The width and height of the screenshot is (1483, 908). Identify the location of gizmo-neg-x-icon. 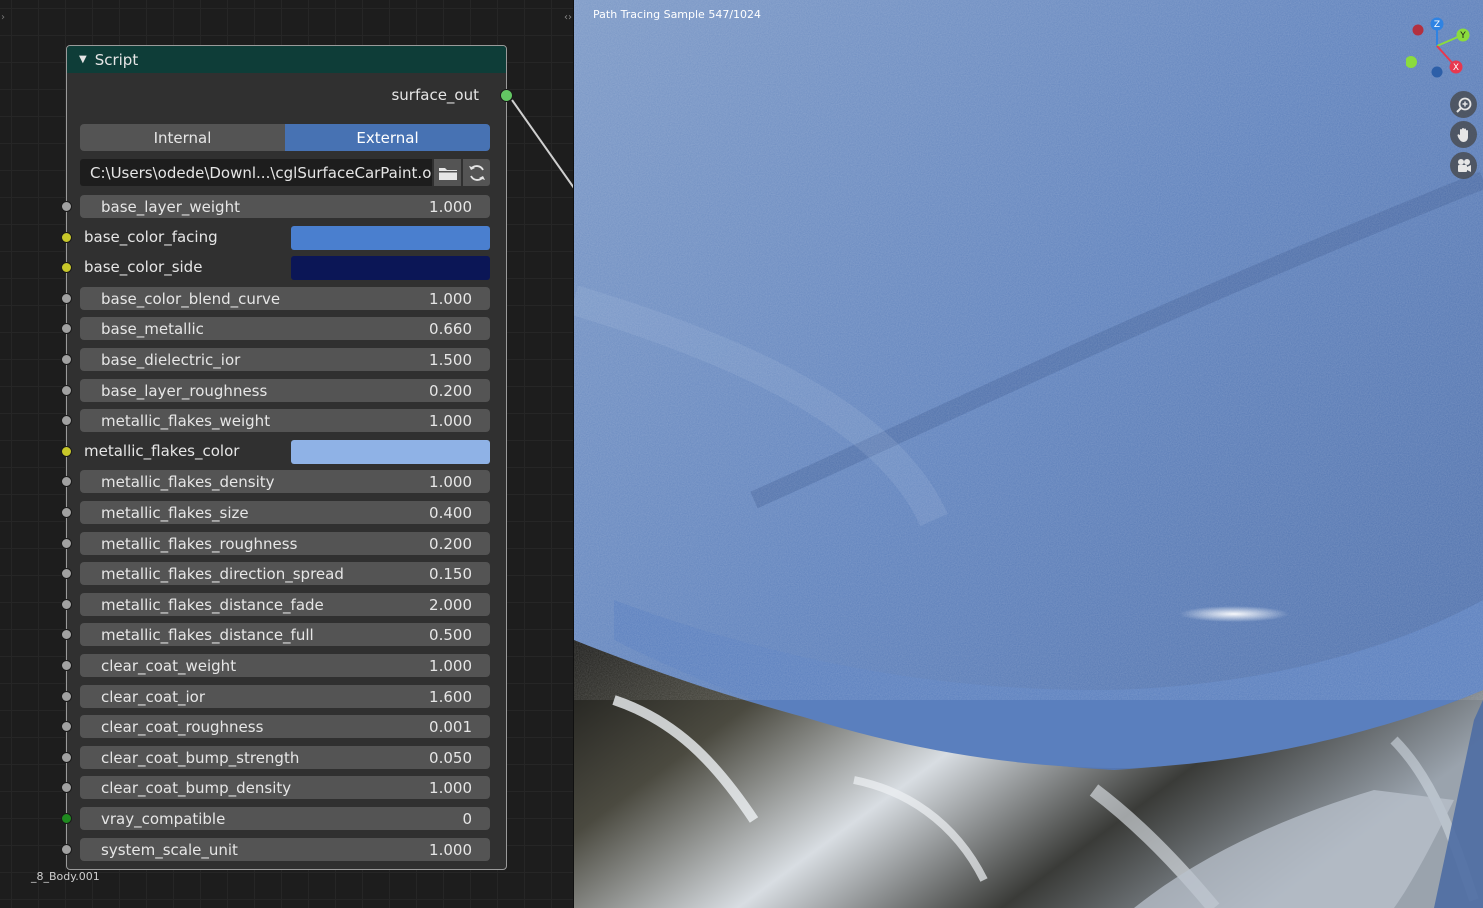
(1418, 30).